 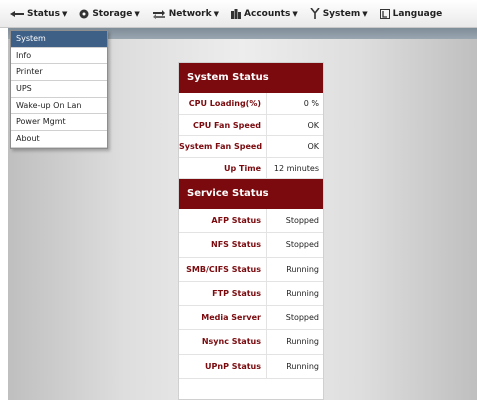 What do you see at coordinates (223, 167) in the screenshot?
I see `row-label: Up Time` at bounding box center [223, 167].